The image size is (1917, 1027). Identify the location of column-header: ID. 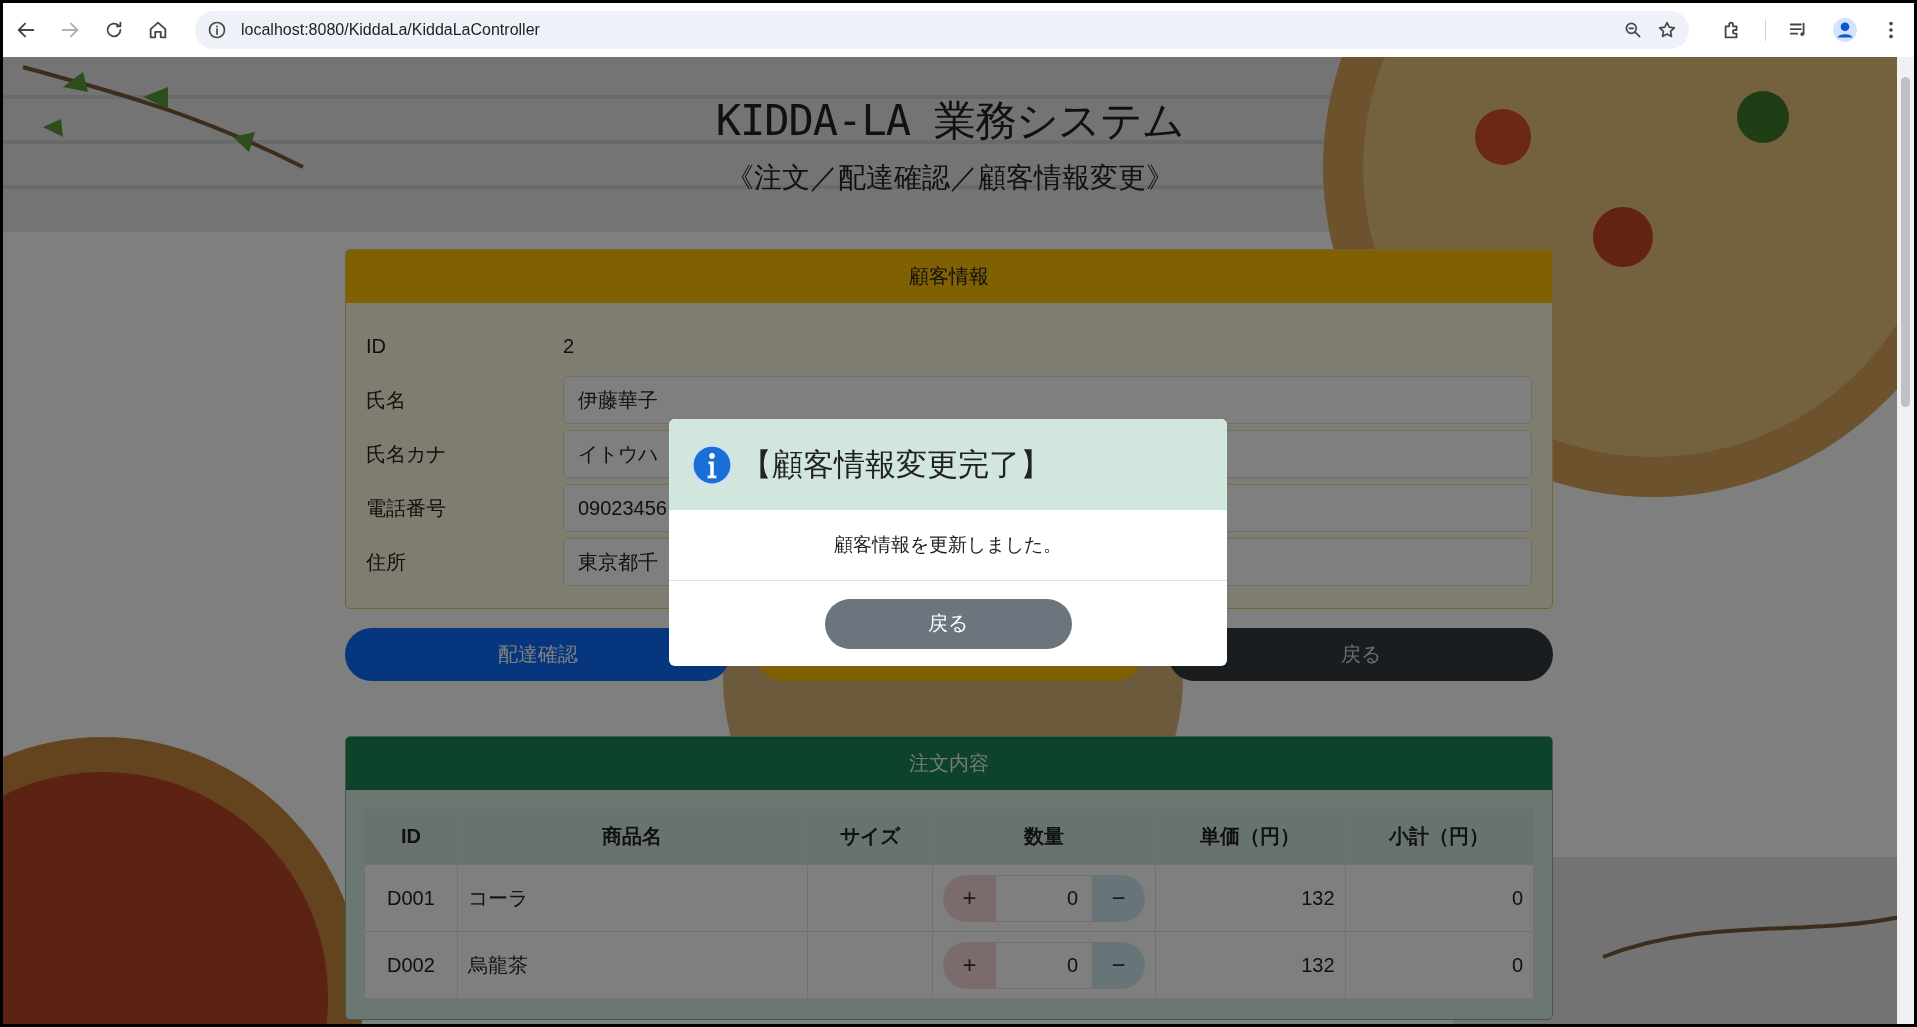
(411, 836).